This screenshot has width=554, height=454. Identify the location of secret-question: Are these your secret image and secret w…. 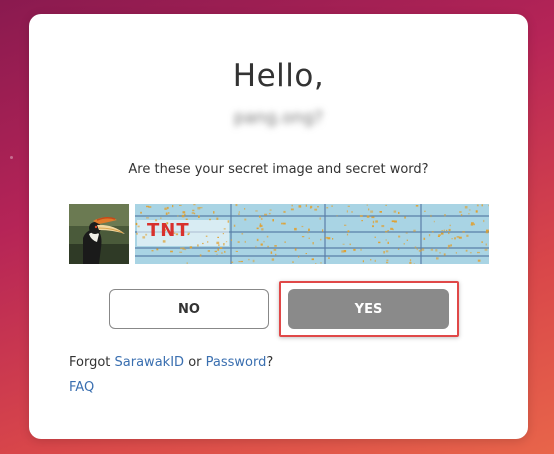
(278, 169).